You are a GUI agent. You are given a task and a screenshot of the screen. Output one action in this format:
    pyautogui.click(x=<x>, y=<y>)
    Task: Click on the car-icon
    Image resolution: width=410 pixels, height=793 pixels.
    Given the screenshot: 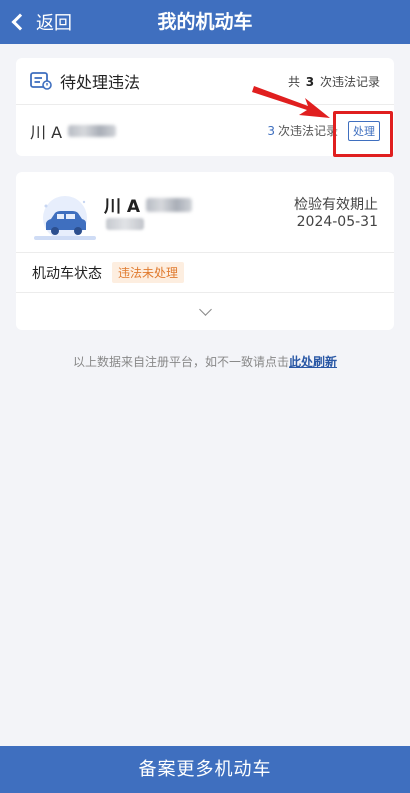 What is the action you would take?
    pyautogui.click(x=65, y=218)
    